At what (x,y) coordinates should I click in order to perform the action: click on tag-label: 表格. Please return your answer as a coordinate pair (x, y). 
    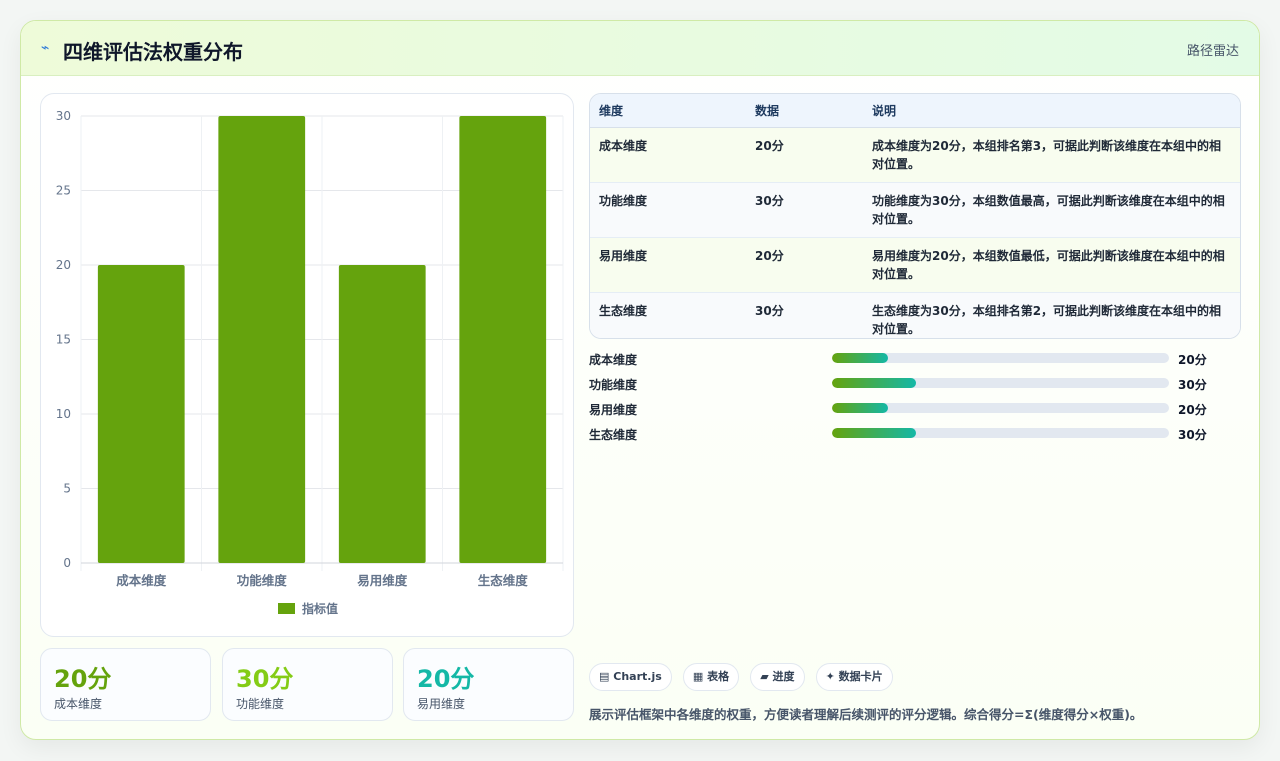
    Looking at the image, I should click on (718, 676).